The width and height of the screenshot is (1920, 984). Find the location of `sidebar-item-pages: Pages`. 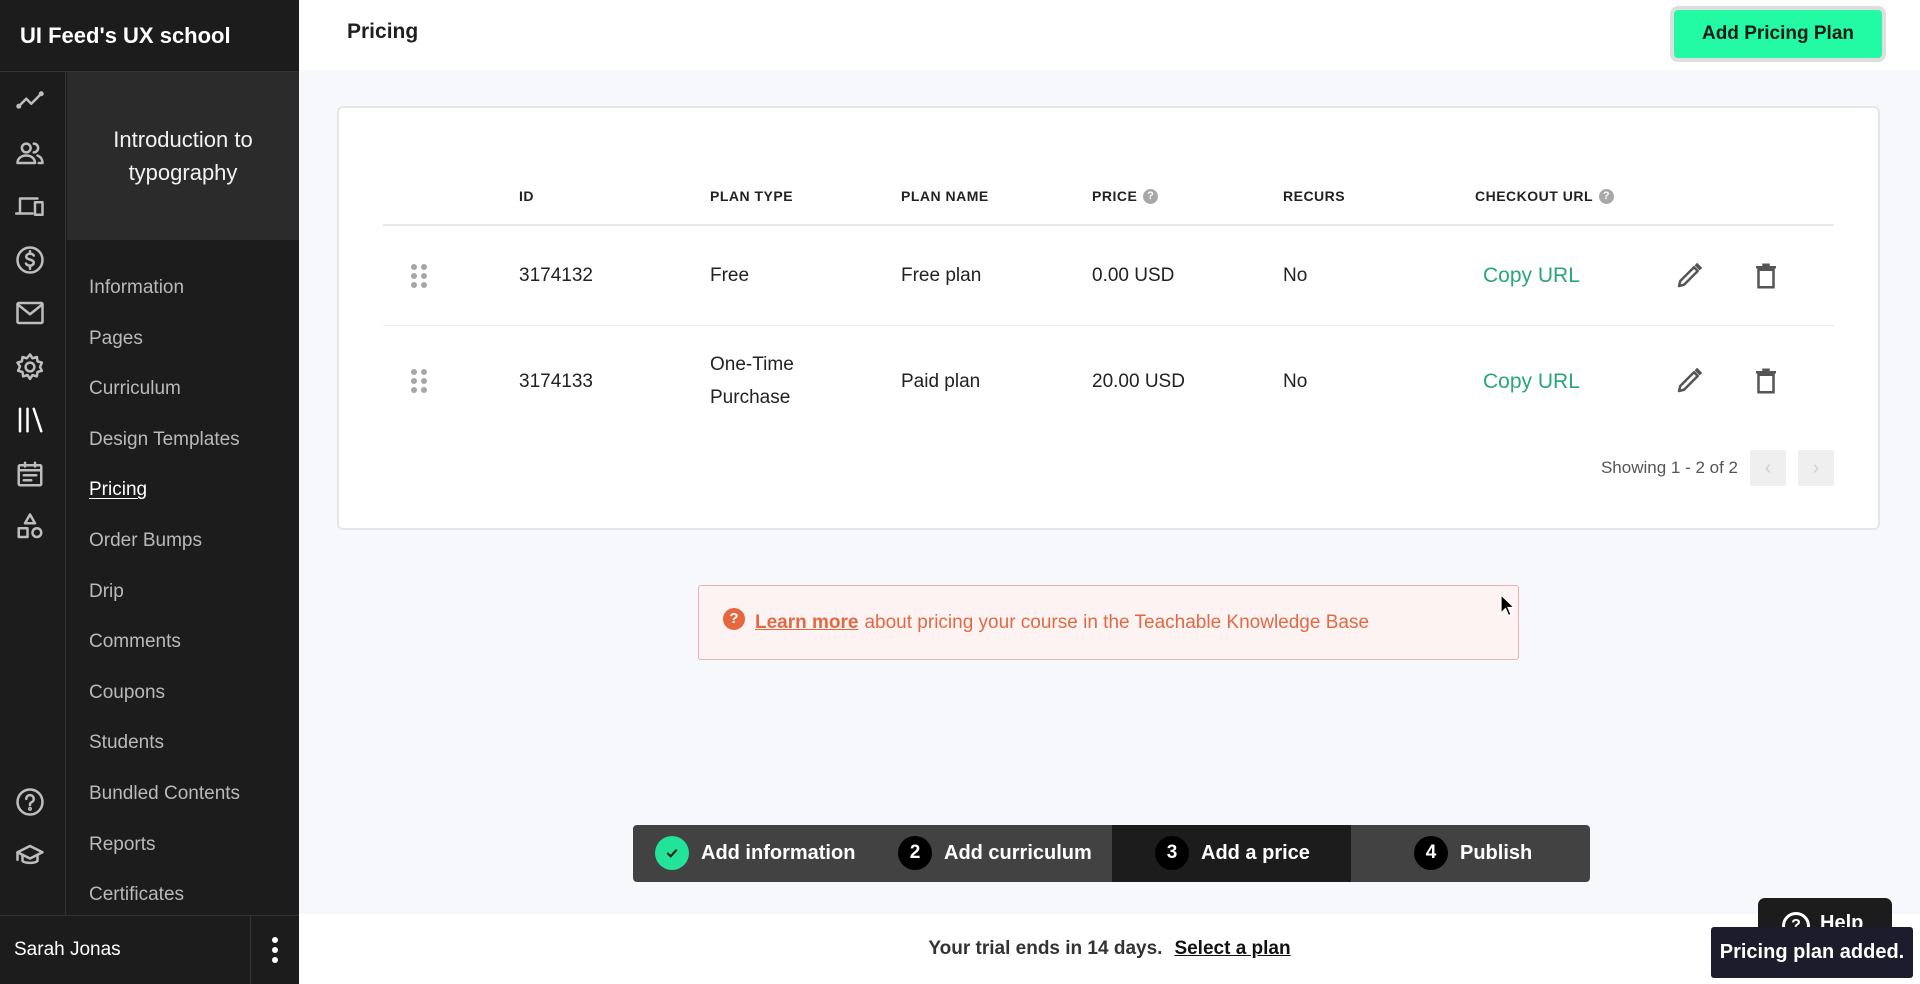

sidebar-item-pages: Pages is located at coordinates (183, 342).